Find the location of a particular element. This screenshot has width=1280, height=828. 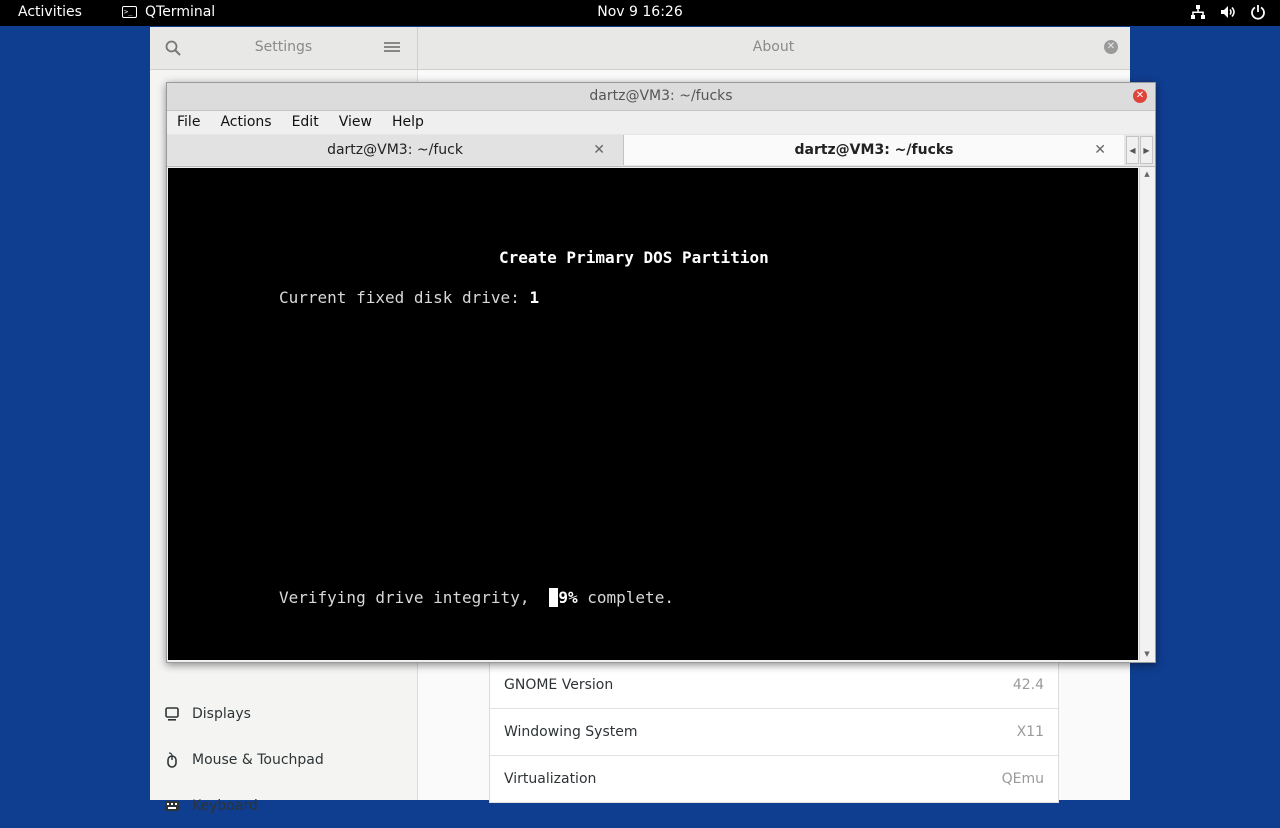

sidebar-item-mouse-touchpad: Mouse & Touchpad is located at coordinates (283, 760).